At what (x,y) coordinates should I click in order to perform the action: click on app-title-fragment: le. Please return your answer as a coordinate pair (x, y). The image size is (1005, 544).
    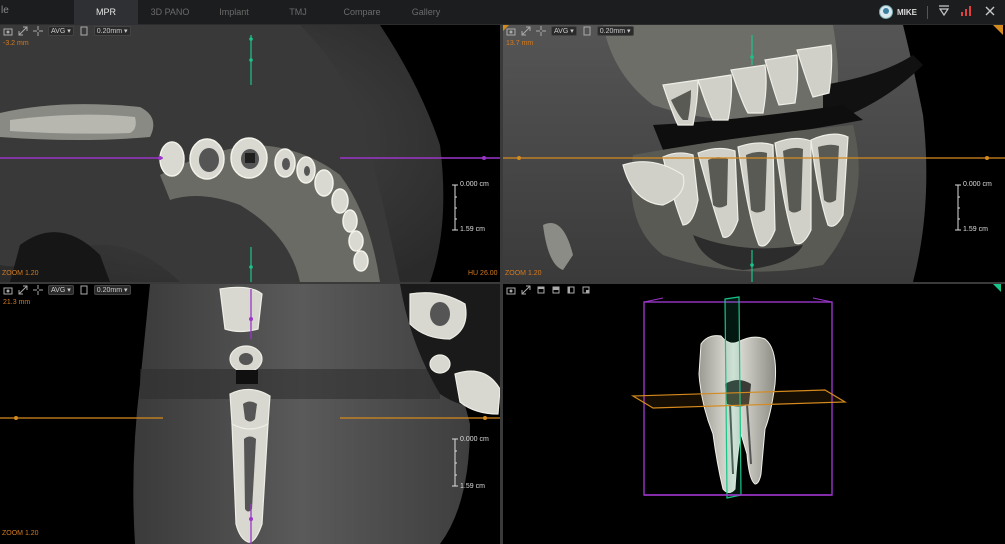
    Looking at the image, I should click on (5, 10).